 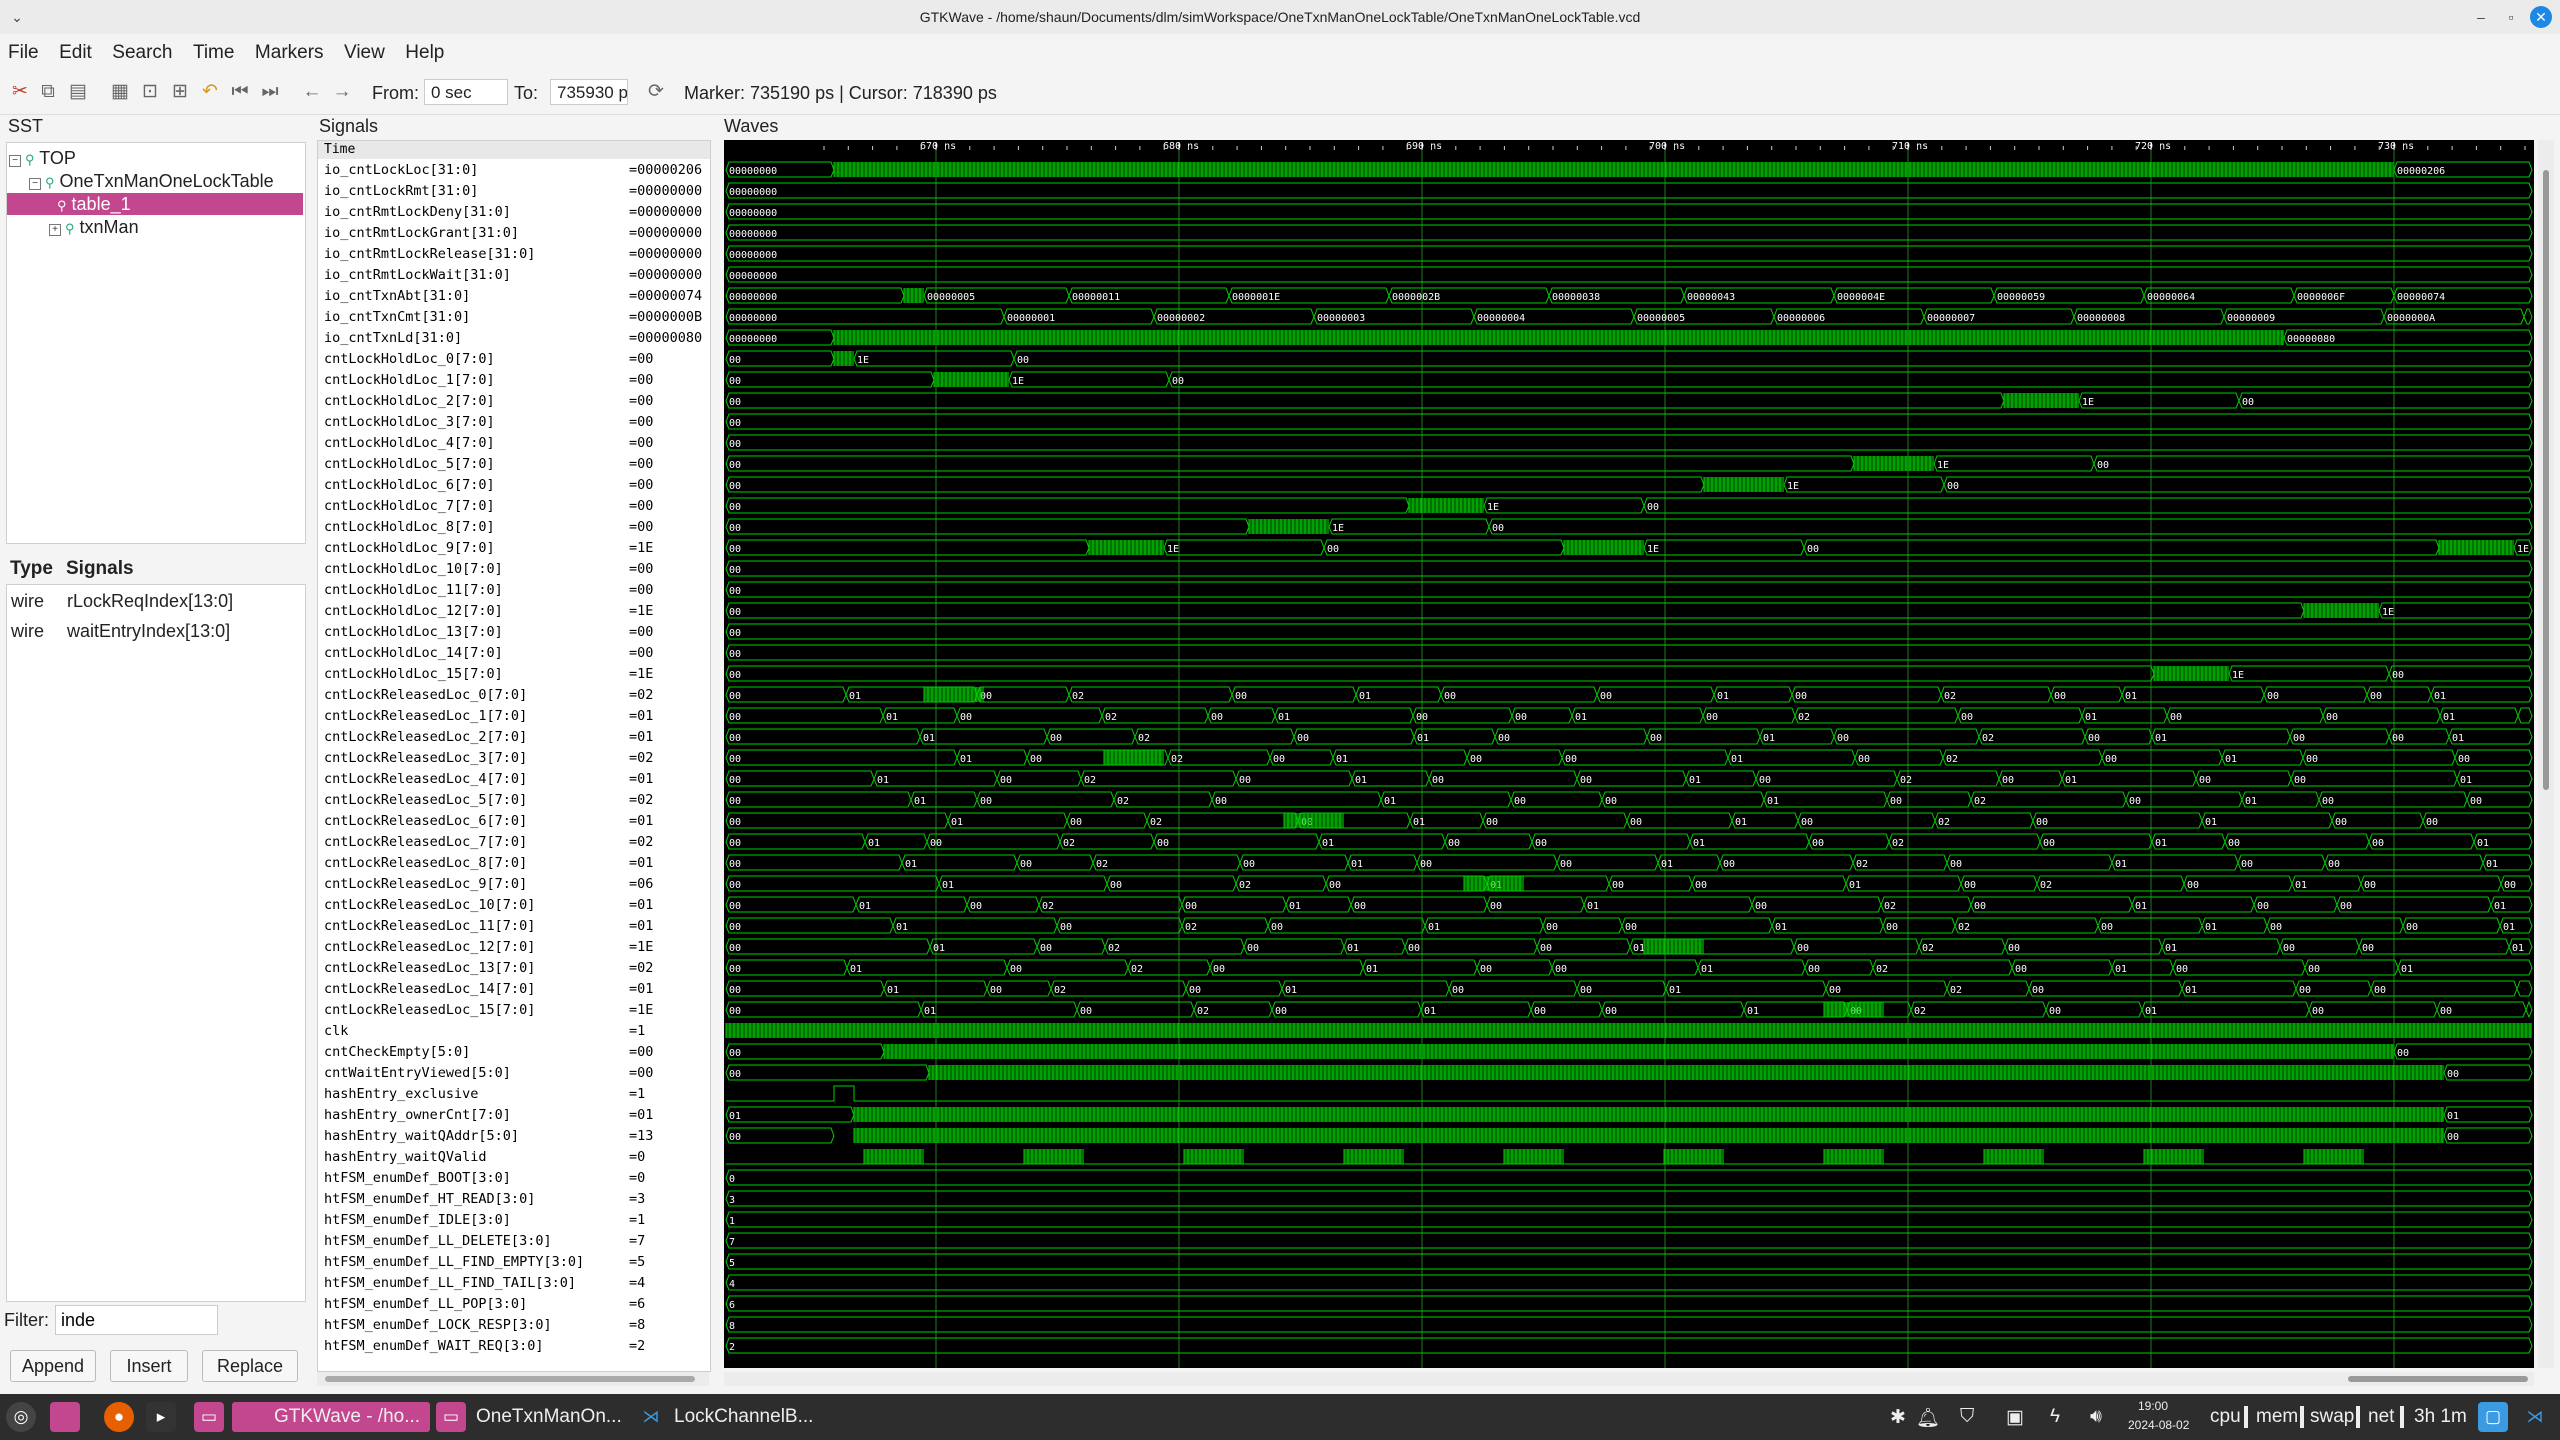 I want to click on signal-row: io_cntTxnAbt[31:0] =00000074, so click(x=514, y=296).